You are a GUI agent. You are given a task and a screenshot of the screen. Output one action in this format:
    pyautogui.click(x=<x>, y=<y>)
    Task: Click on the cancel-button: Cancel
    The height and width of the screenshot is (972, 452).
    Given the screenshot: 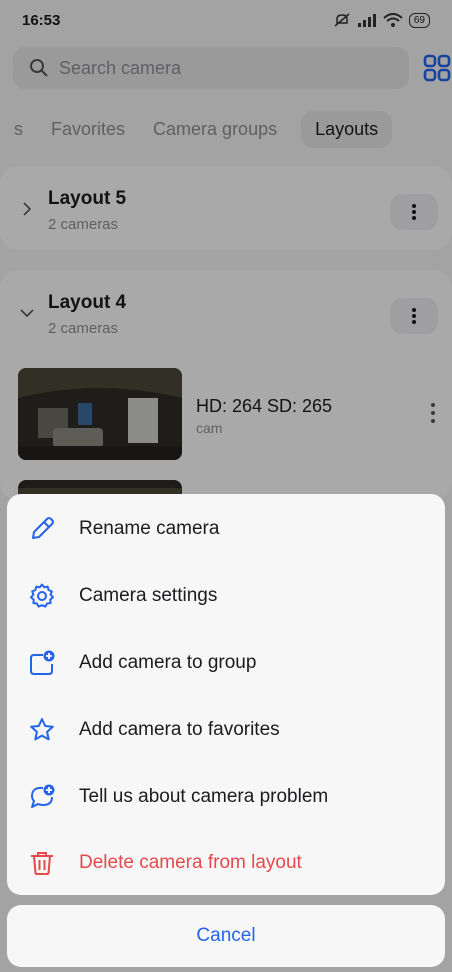 What is the action you would take?
    pyautogui.click(x=226, y=936)
    